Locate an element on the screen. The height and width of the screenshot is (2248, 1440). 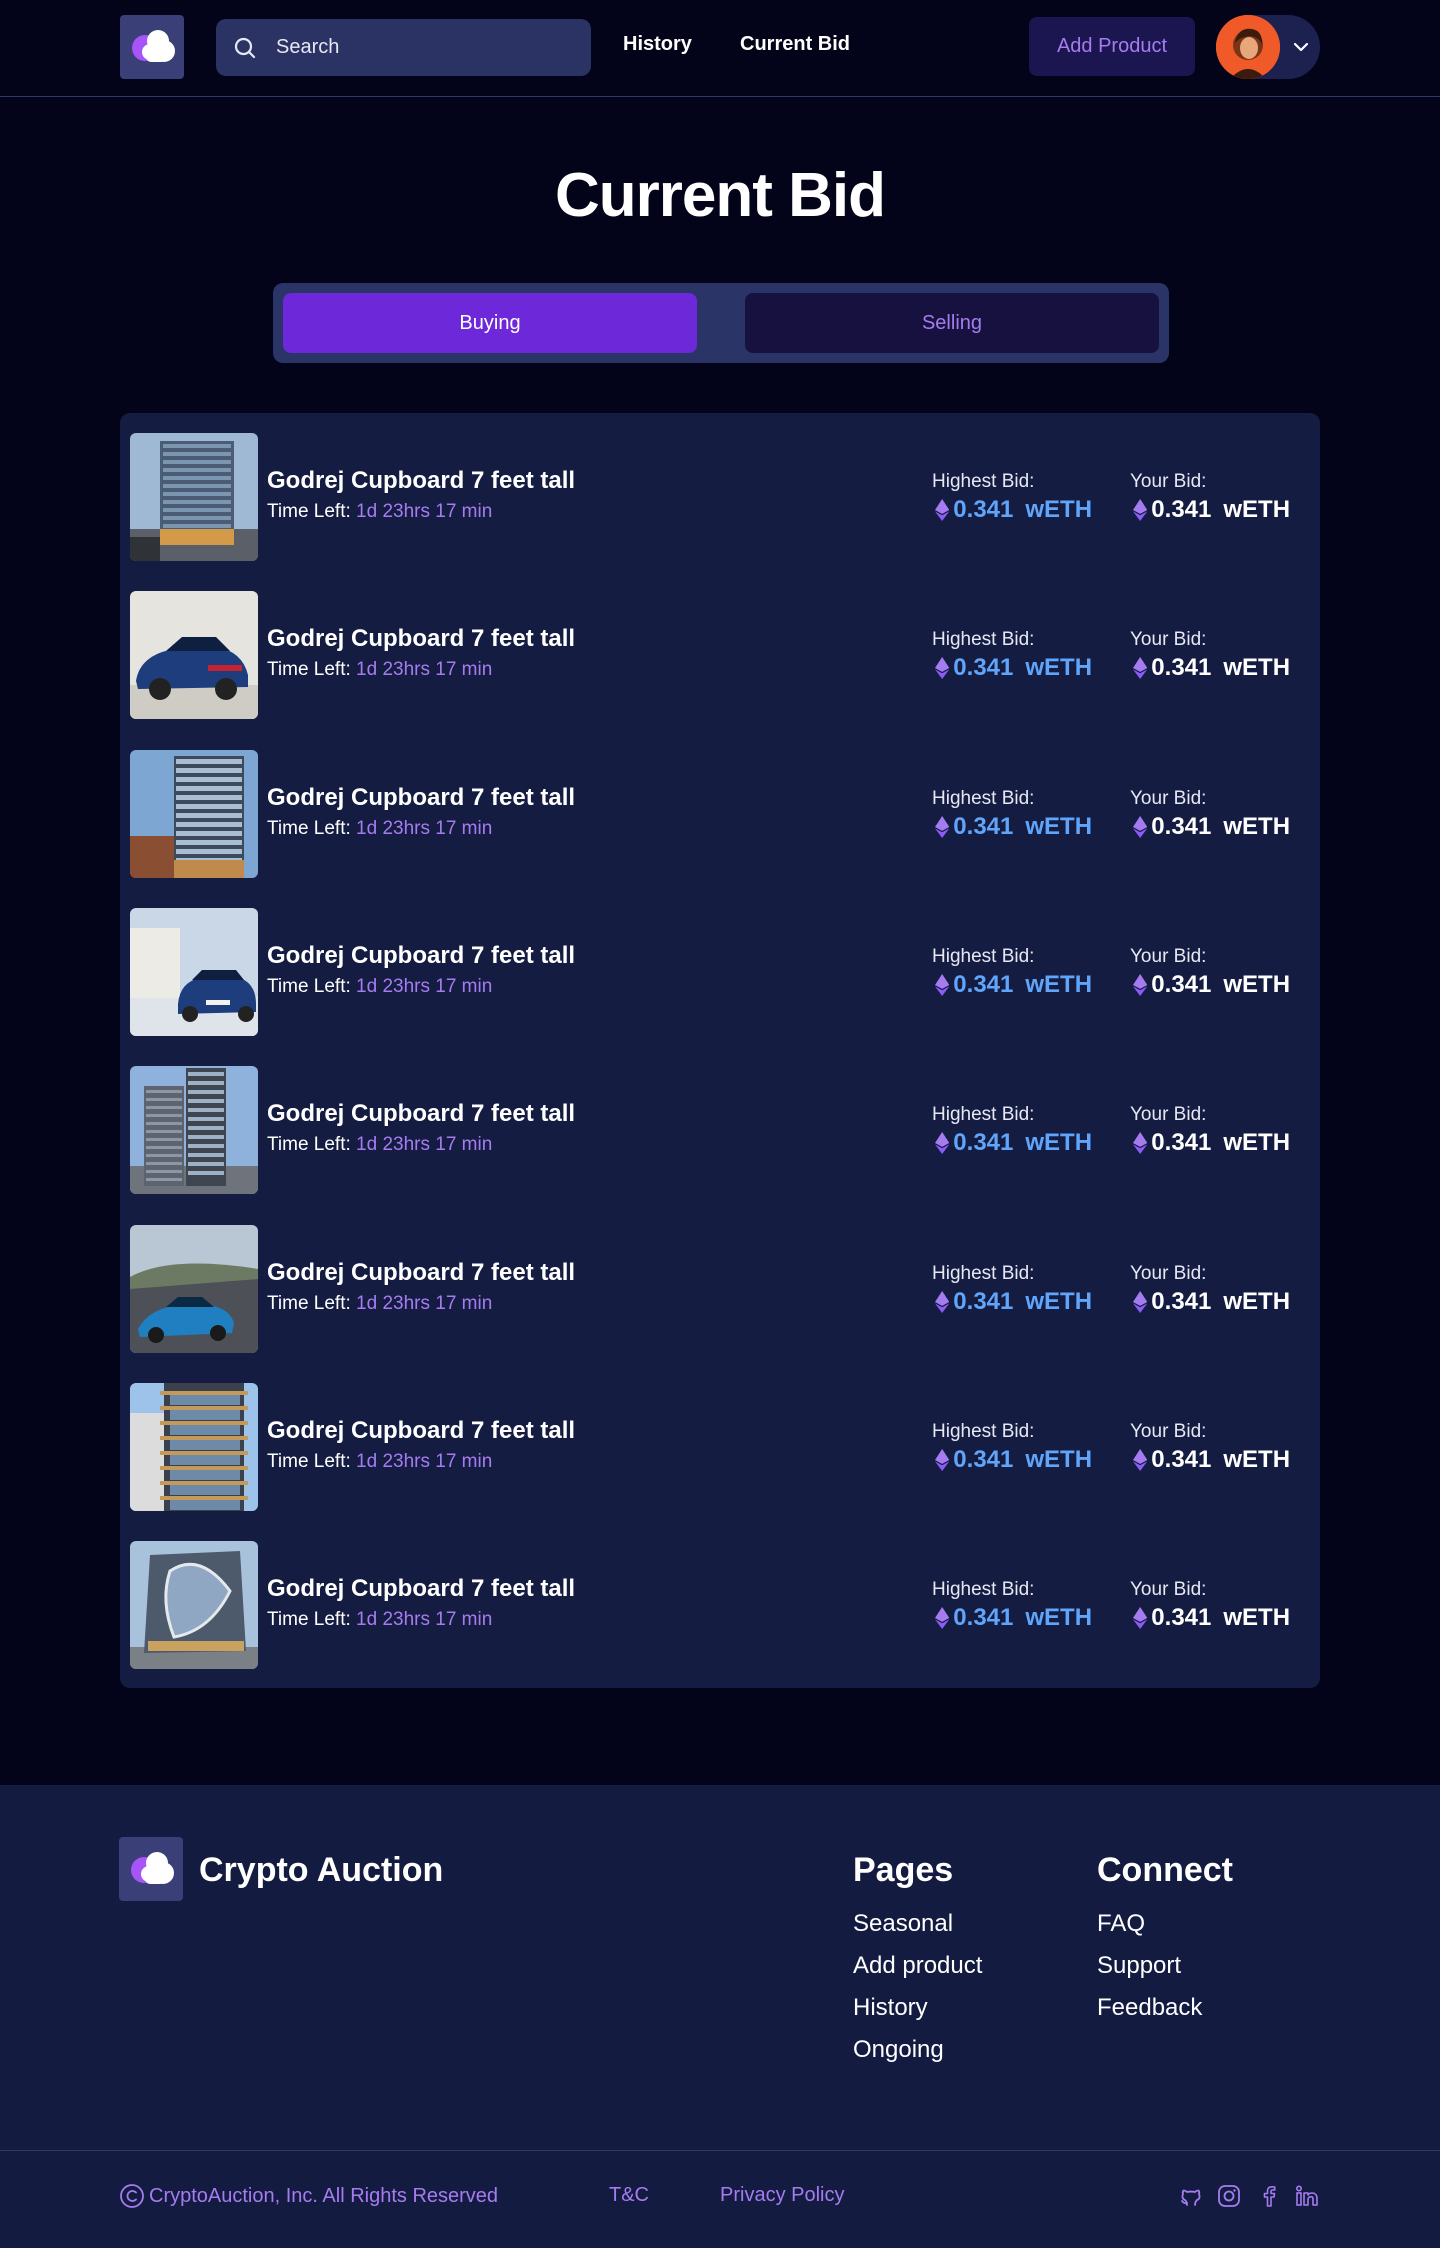
footer-connect-heading: Connect is located at coordinates (1165, 1870).